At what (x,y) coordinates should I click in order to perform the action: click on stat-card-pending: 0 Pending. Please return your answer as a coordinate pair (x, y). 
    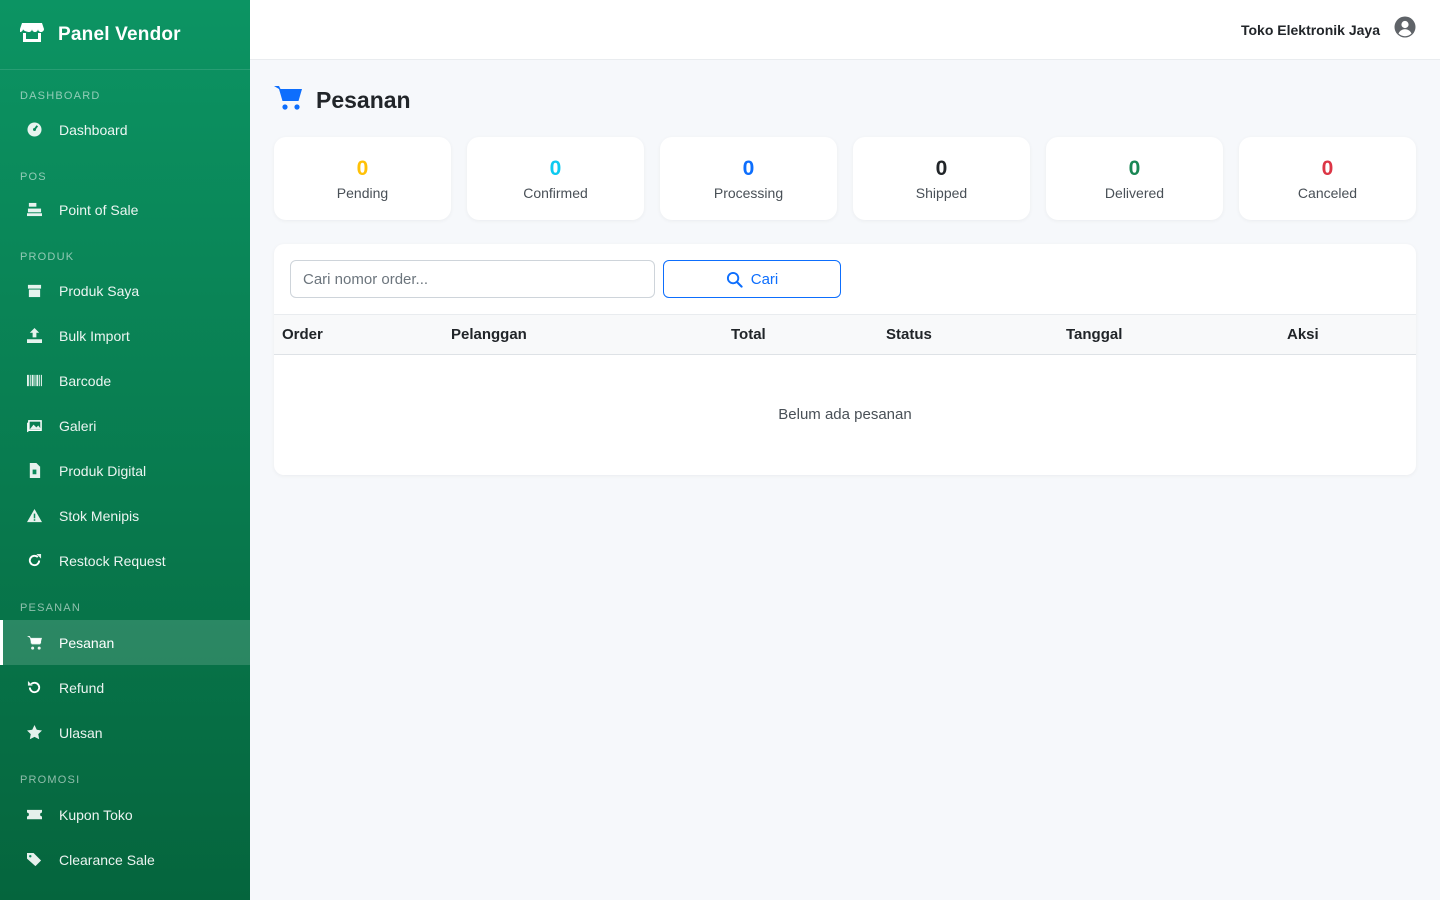
    Looking at the image, I should click on (362, 178).